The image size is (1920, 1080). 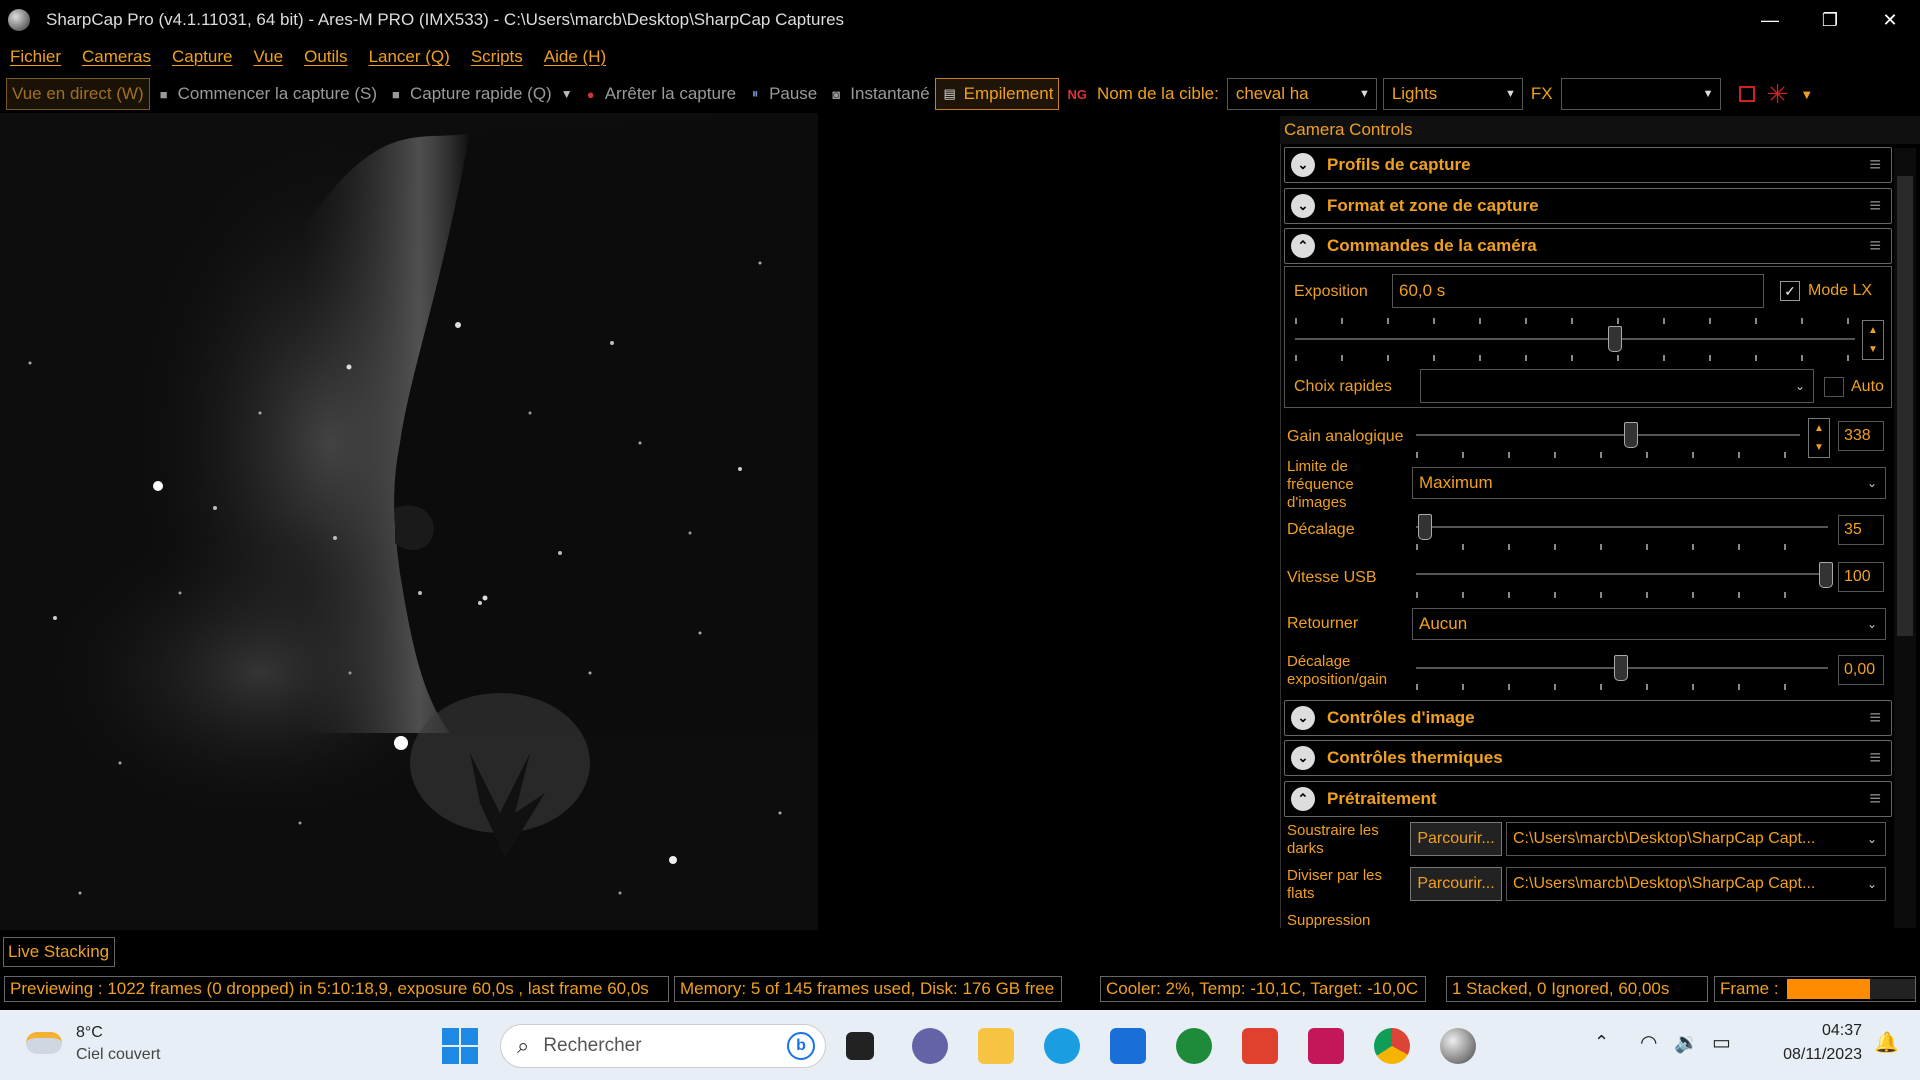 I want to click on usb-speed-slider-thumb, so click(x=1826, y=575).